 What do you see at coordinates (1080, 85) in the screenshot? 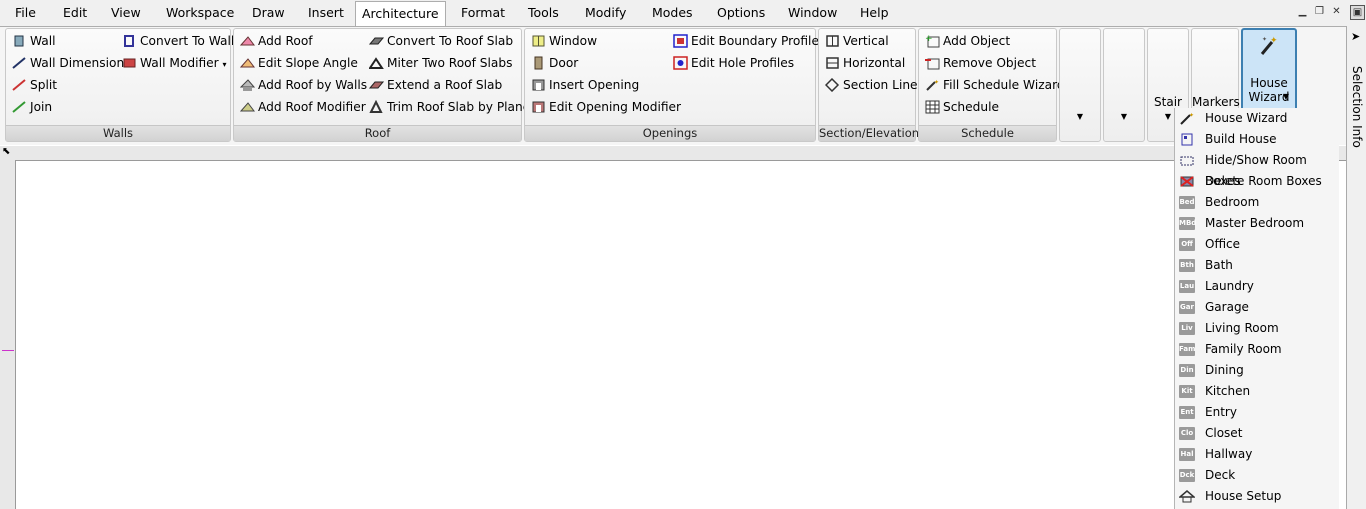
I see `collapsed-group-1-button: ▼` at bounding box center [1080, 85].